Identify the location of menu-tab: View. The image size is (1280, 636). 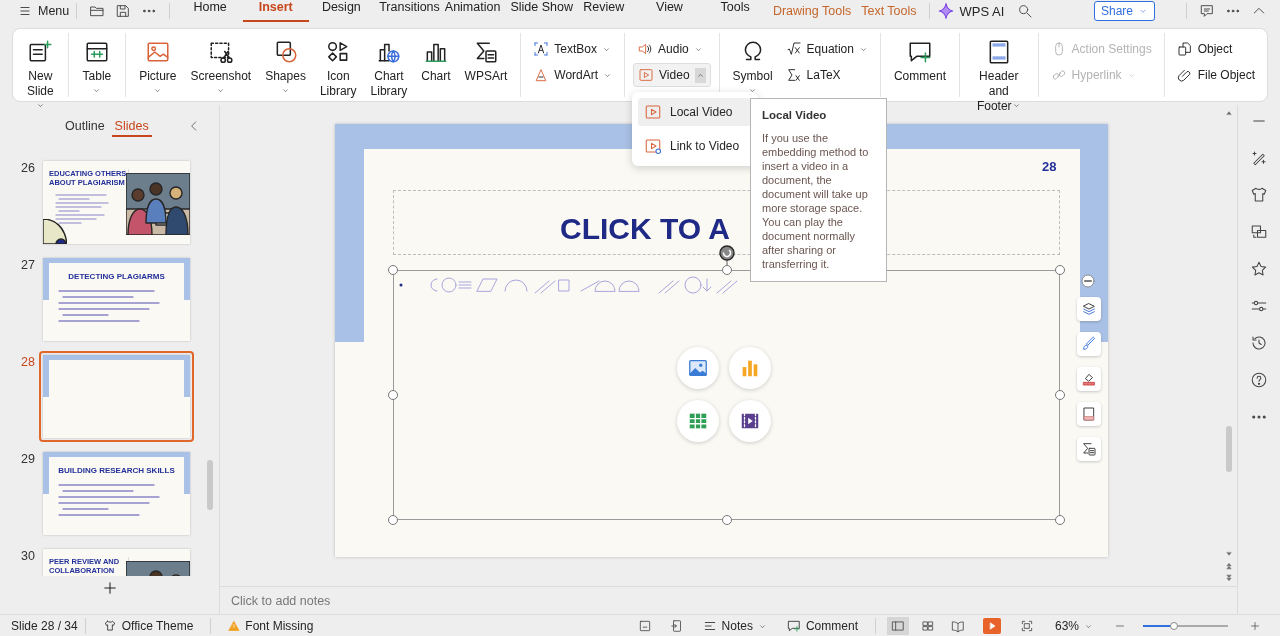
(669, 11).